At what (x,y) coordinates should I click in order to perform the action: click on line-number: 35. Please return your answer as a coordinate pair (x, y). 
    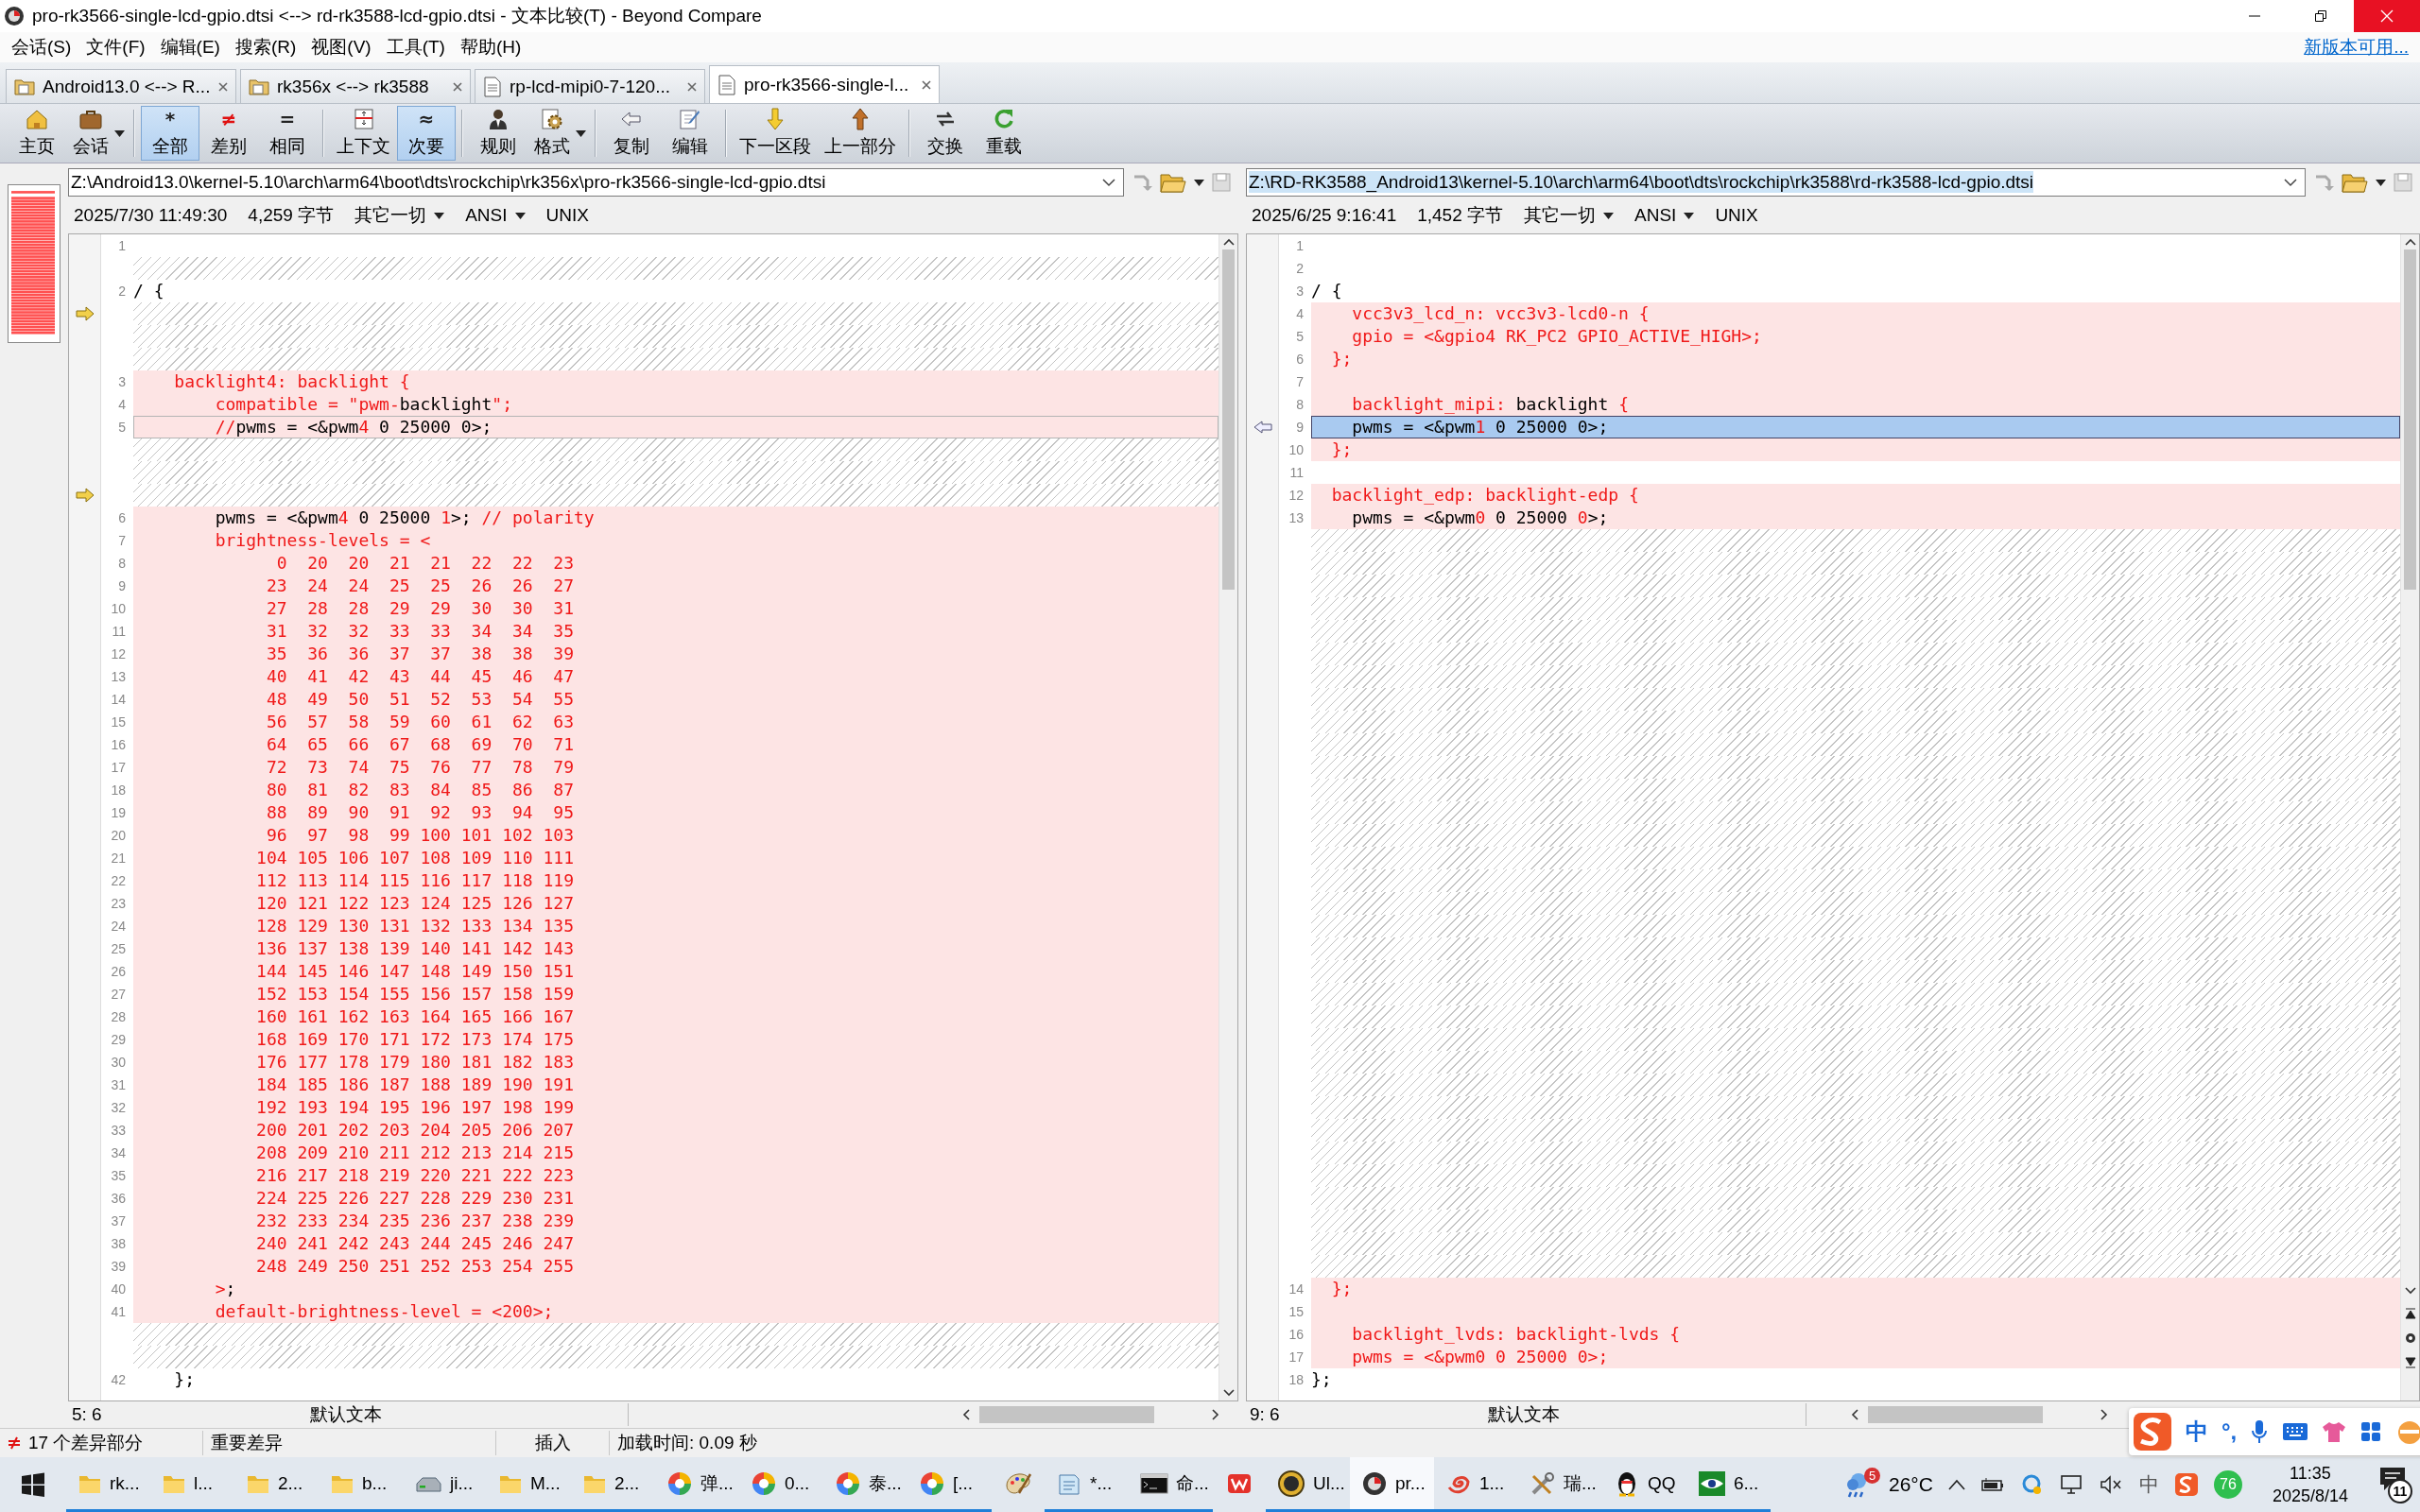
    Looking at the image, I should click on (118, 1176).